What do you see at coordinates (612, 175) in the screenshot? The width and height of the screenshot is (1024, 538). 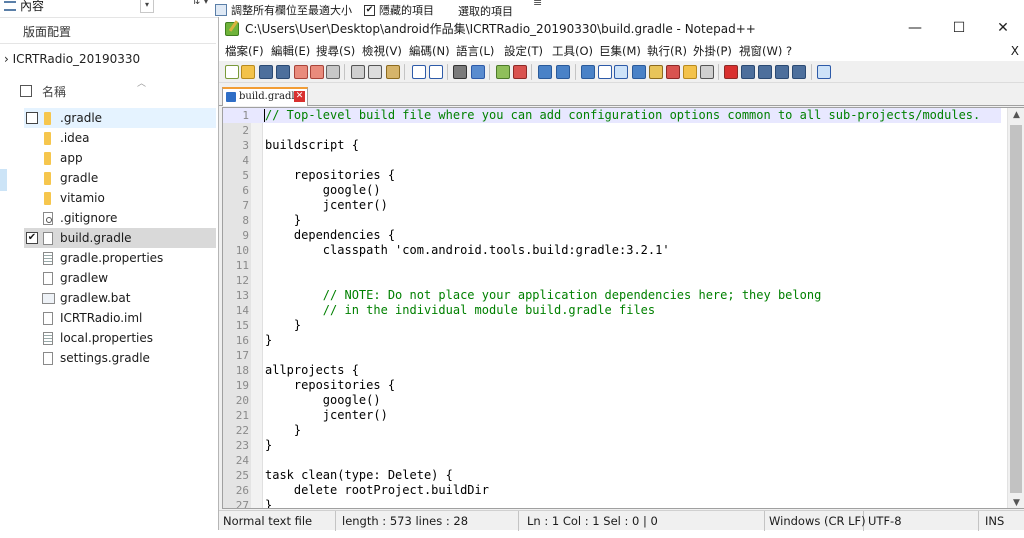 I see `code-line: 5 repositories {` at bounding box center [612, 175].